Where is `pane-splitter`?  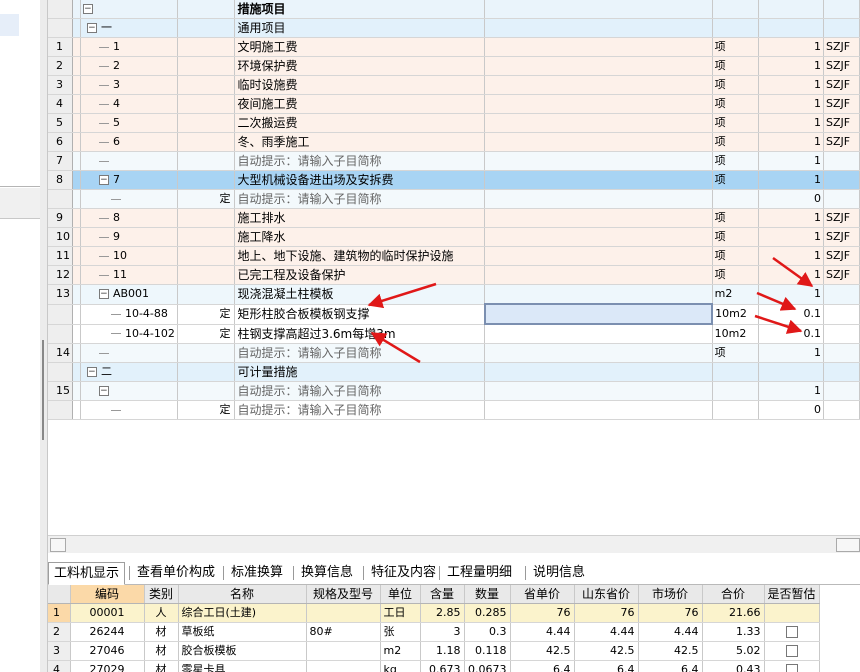 pane-splitter is located at coordinates (44, 336).